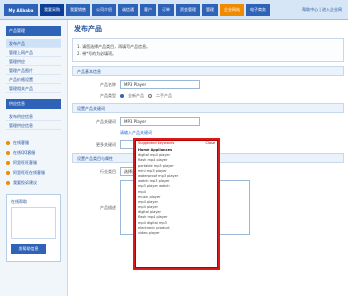  What do you see at coordinates (21, 142) in the screenshot?
I see `support-title: 在线客服` at bounding box center [21, 142].